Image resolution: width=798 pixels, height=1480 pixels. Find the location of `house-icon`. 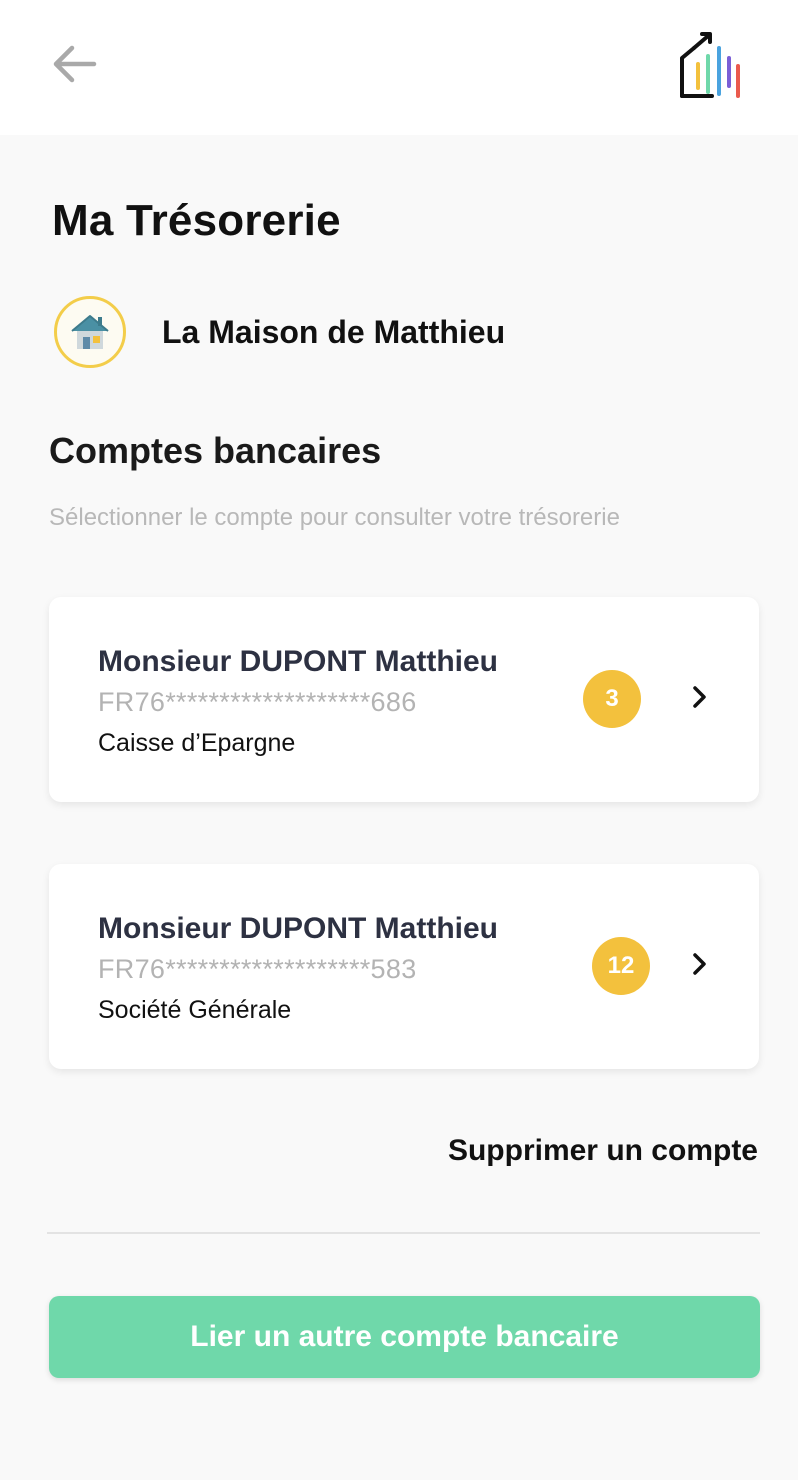

house-icon is located at coordinates (90, 332).